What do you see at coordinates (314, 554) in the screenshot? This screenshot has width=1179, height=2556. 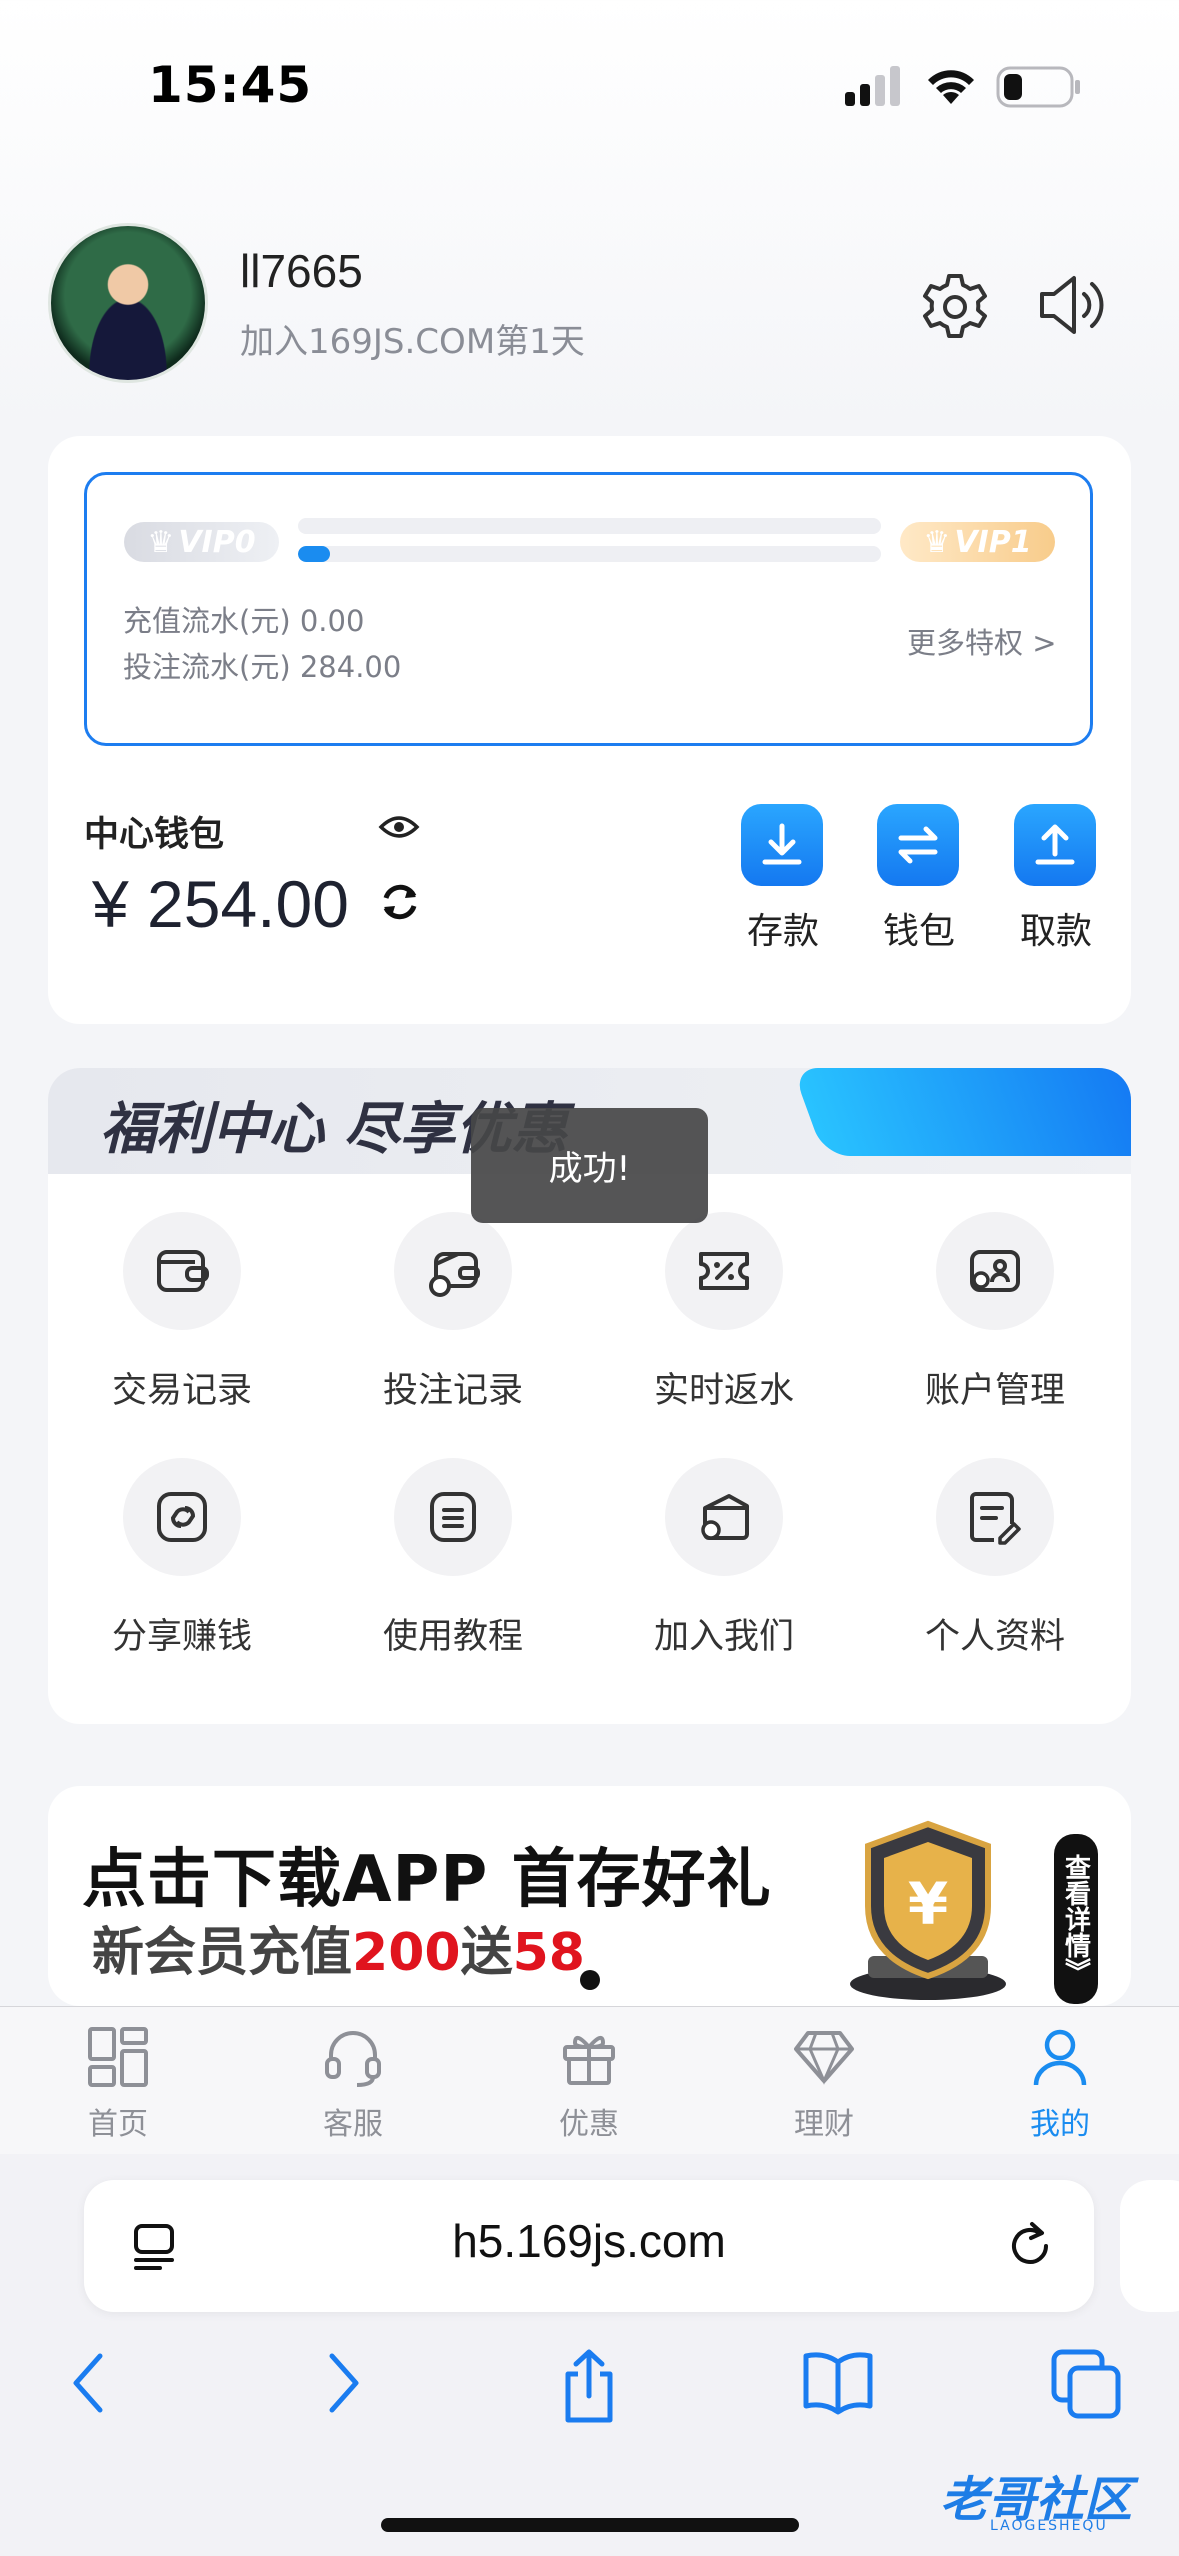 I see `vip-progress-fill` at bounding box center [314, 554].